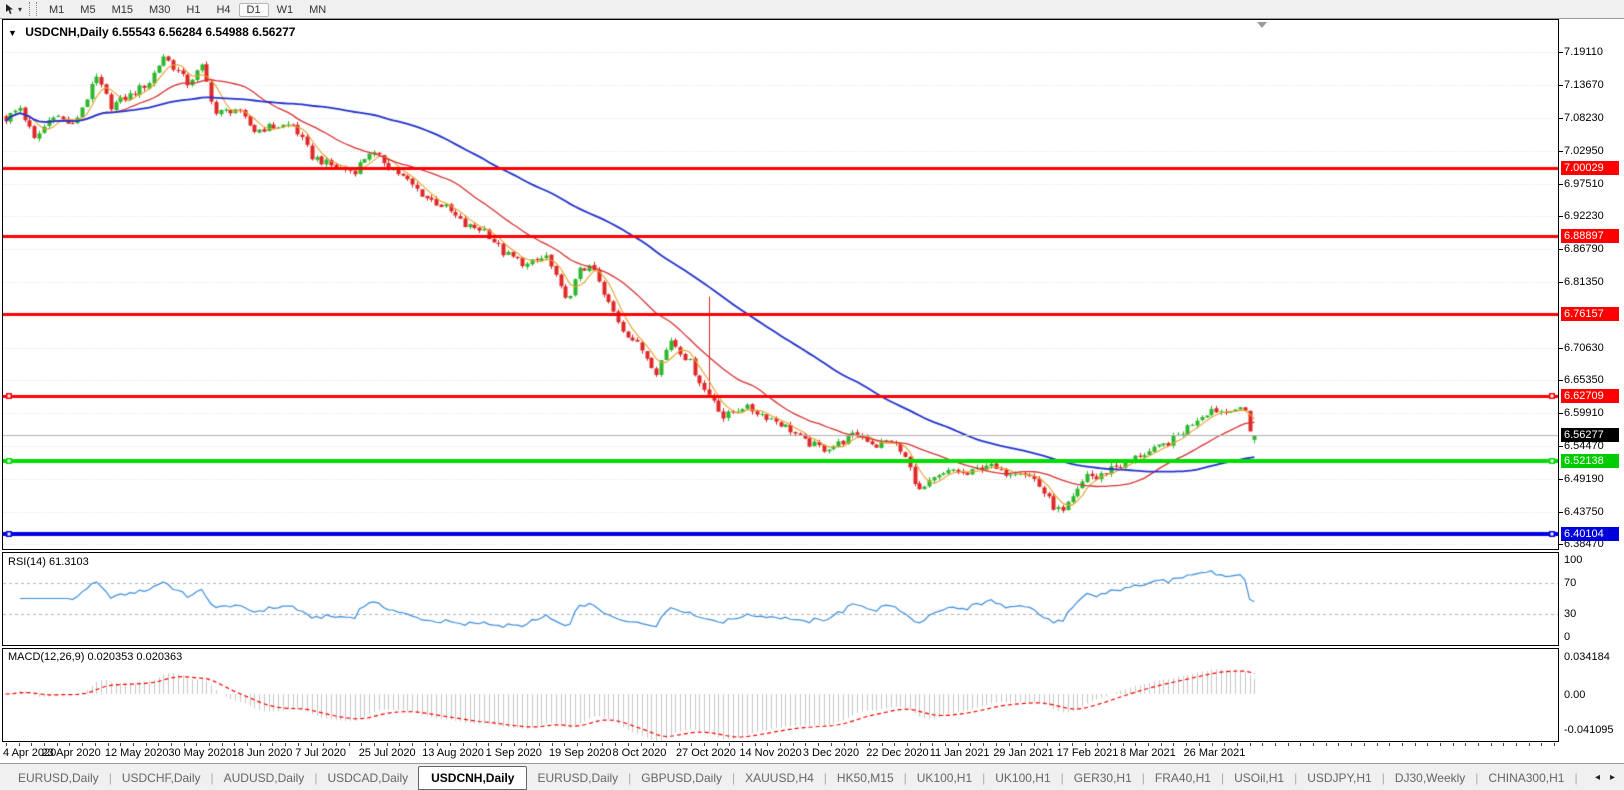 The height and width of the screenshot is (790, 1624). I want to click on rsi-legend: RSI(14) 61.3103, so click(48, 562).